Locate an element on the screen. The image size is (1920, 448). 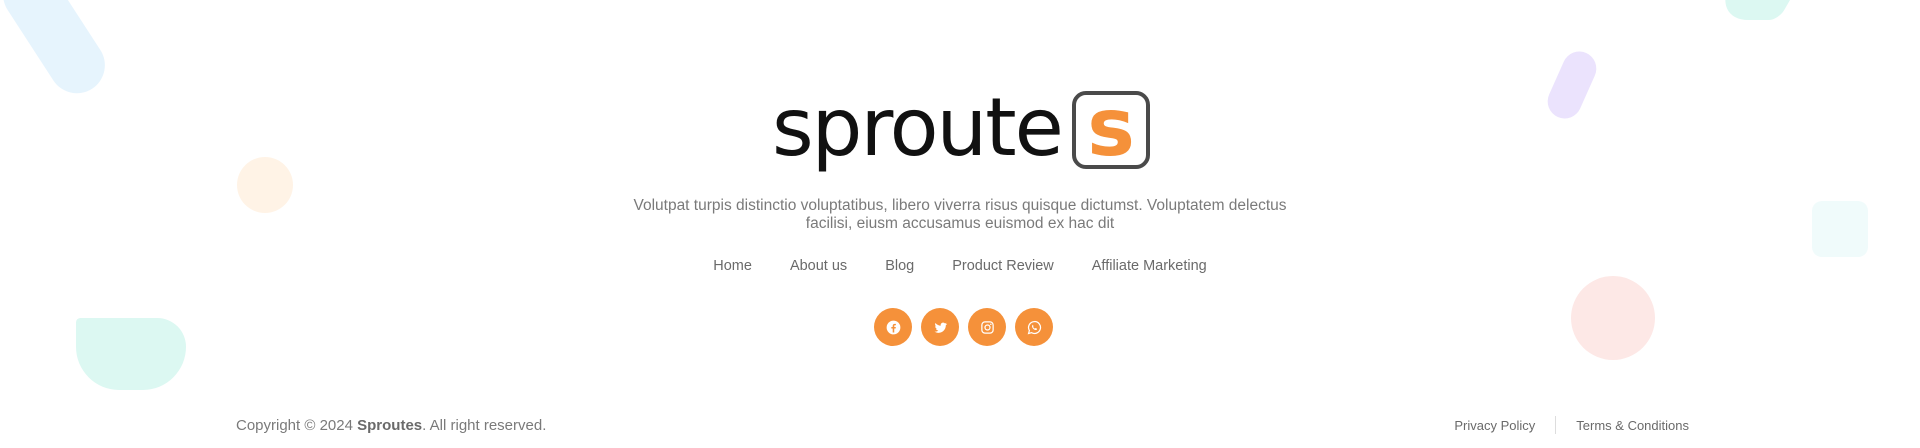
decorative-teal-square is located at coordinates (1840, 229).